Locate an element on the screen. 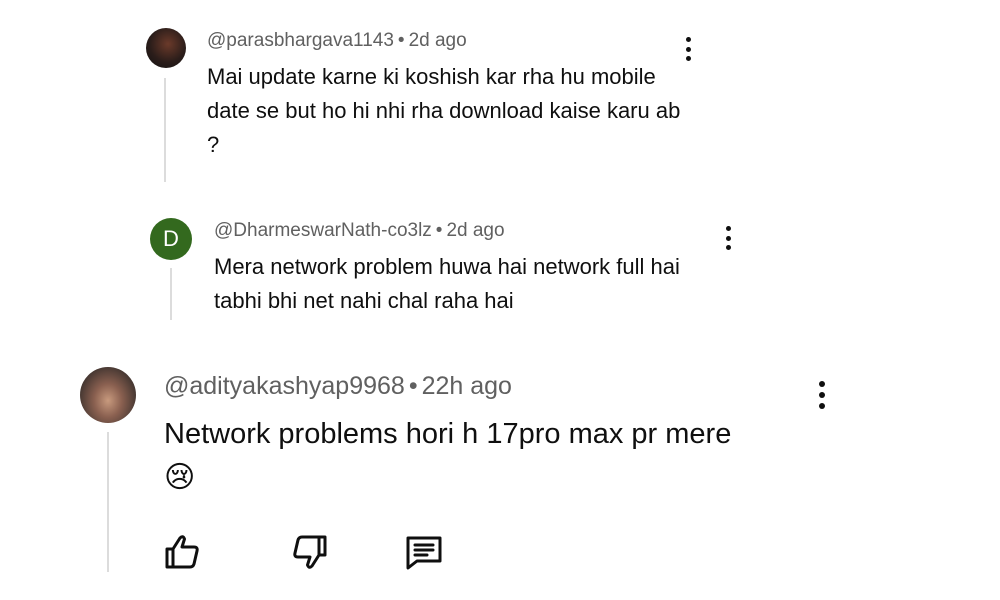  thumbs-down-icon is located at coordinates (310, 552).